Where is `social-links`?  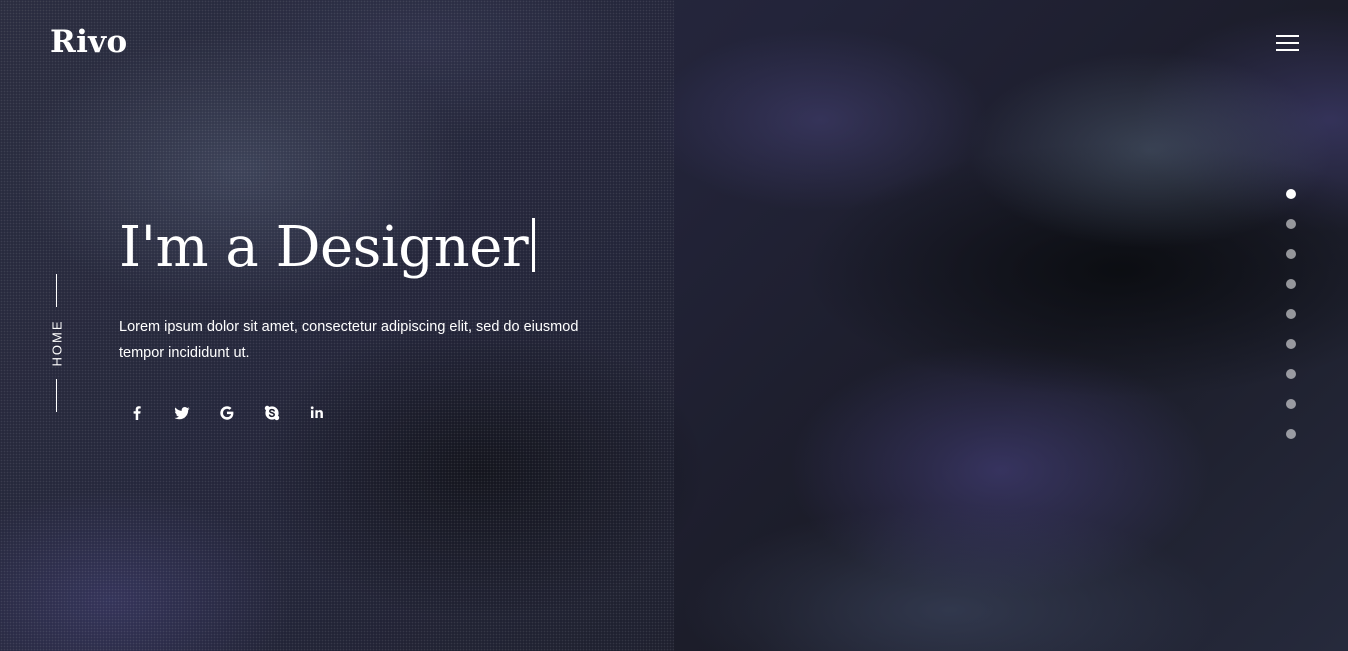
social-links is located at coordinates (238, 413).